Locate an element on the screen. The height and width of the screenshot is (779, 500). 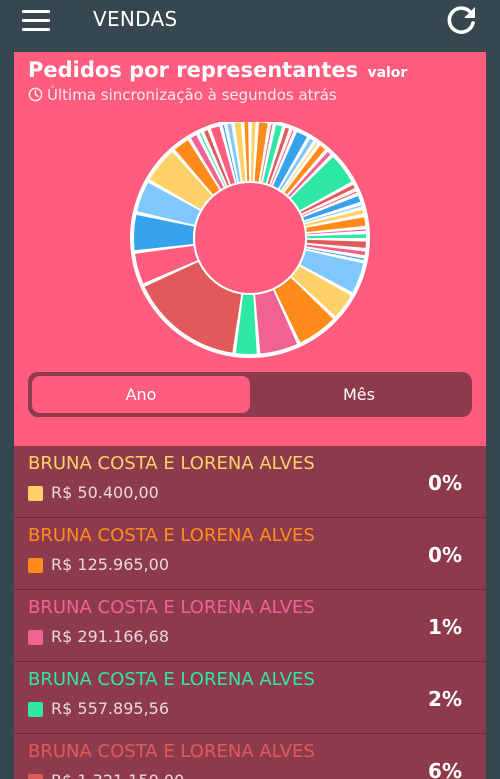
clock-icon is located at coordinates (35, 94).